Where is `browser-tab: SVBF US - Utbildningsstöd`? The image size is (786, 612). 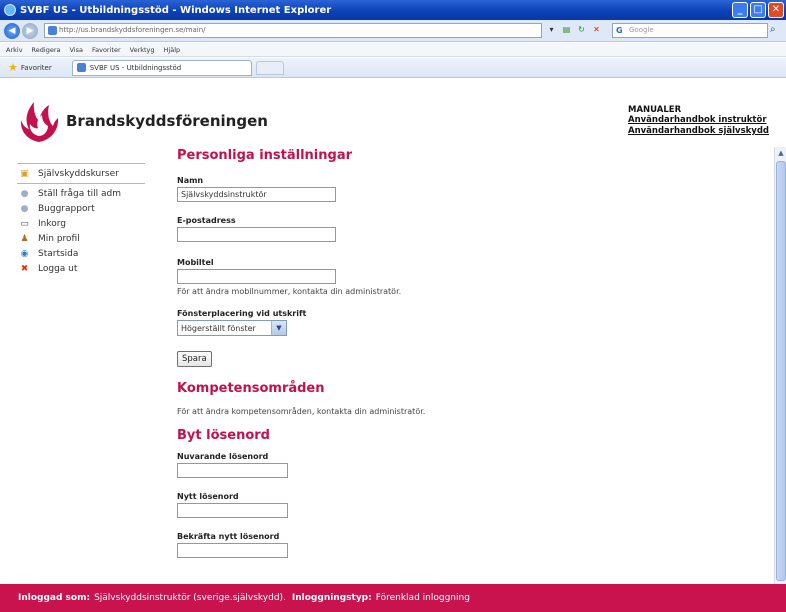 browser-tab: SVBF US - Utbildningsstöd is located at coordinates (161, 67).